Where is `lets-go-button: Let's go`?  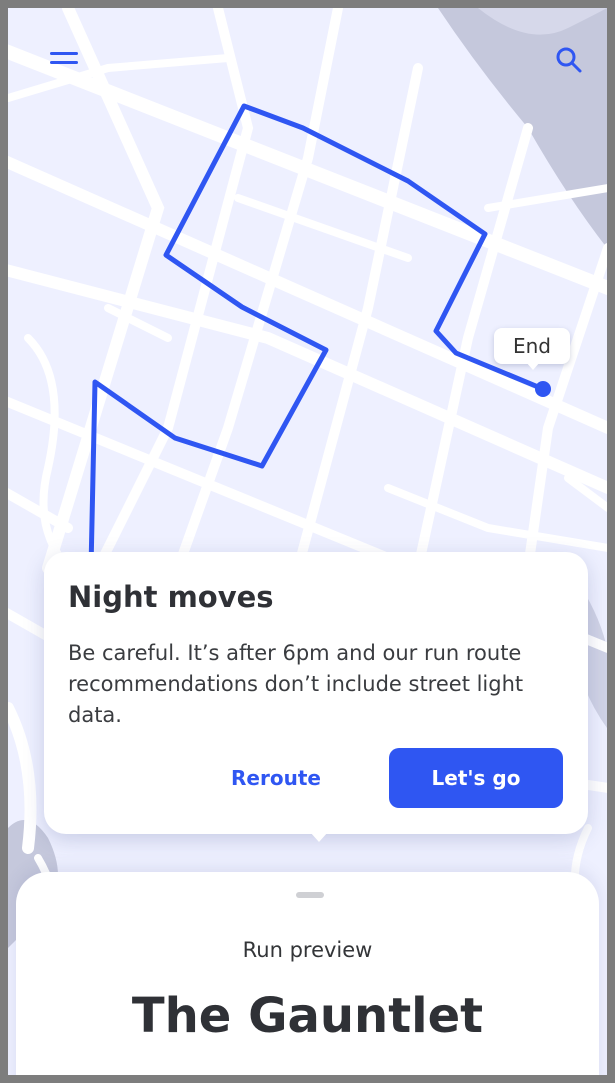
lets-go-button: Let's go is located at coordinates (476, 778).